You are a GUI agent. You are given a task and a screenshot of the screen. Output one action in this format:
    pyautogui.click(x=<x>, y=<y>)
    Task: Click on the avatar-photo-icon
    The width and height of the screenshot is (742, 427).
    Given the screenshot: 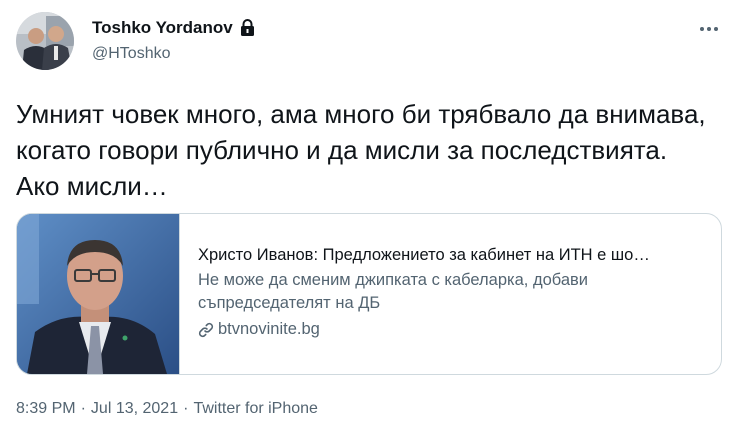 What is the action you would take?
    pyautogui.click(x=45, y=41)
    